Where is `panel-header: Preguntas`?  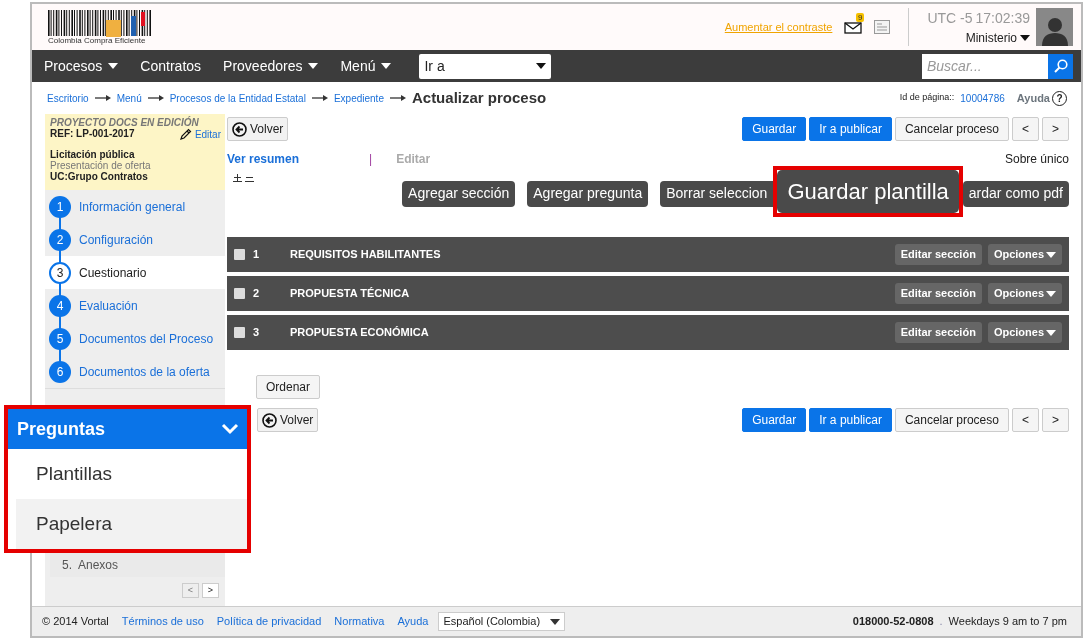 panel-header: Preguntas is located at coordinates (127, 429).